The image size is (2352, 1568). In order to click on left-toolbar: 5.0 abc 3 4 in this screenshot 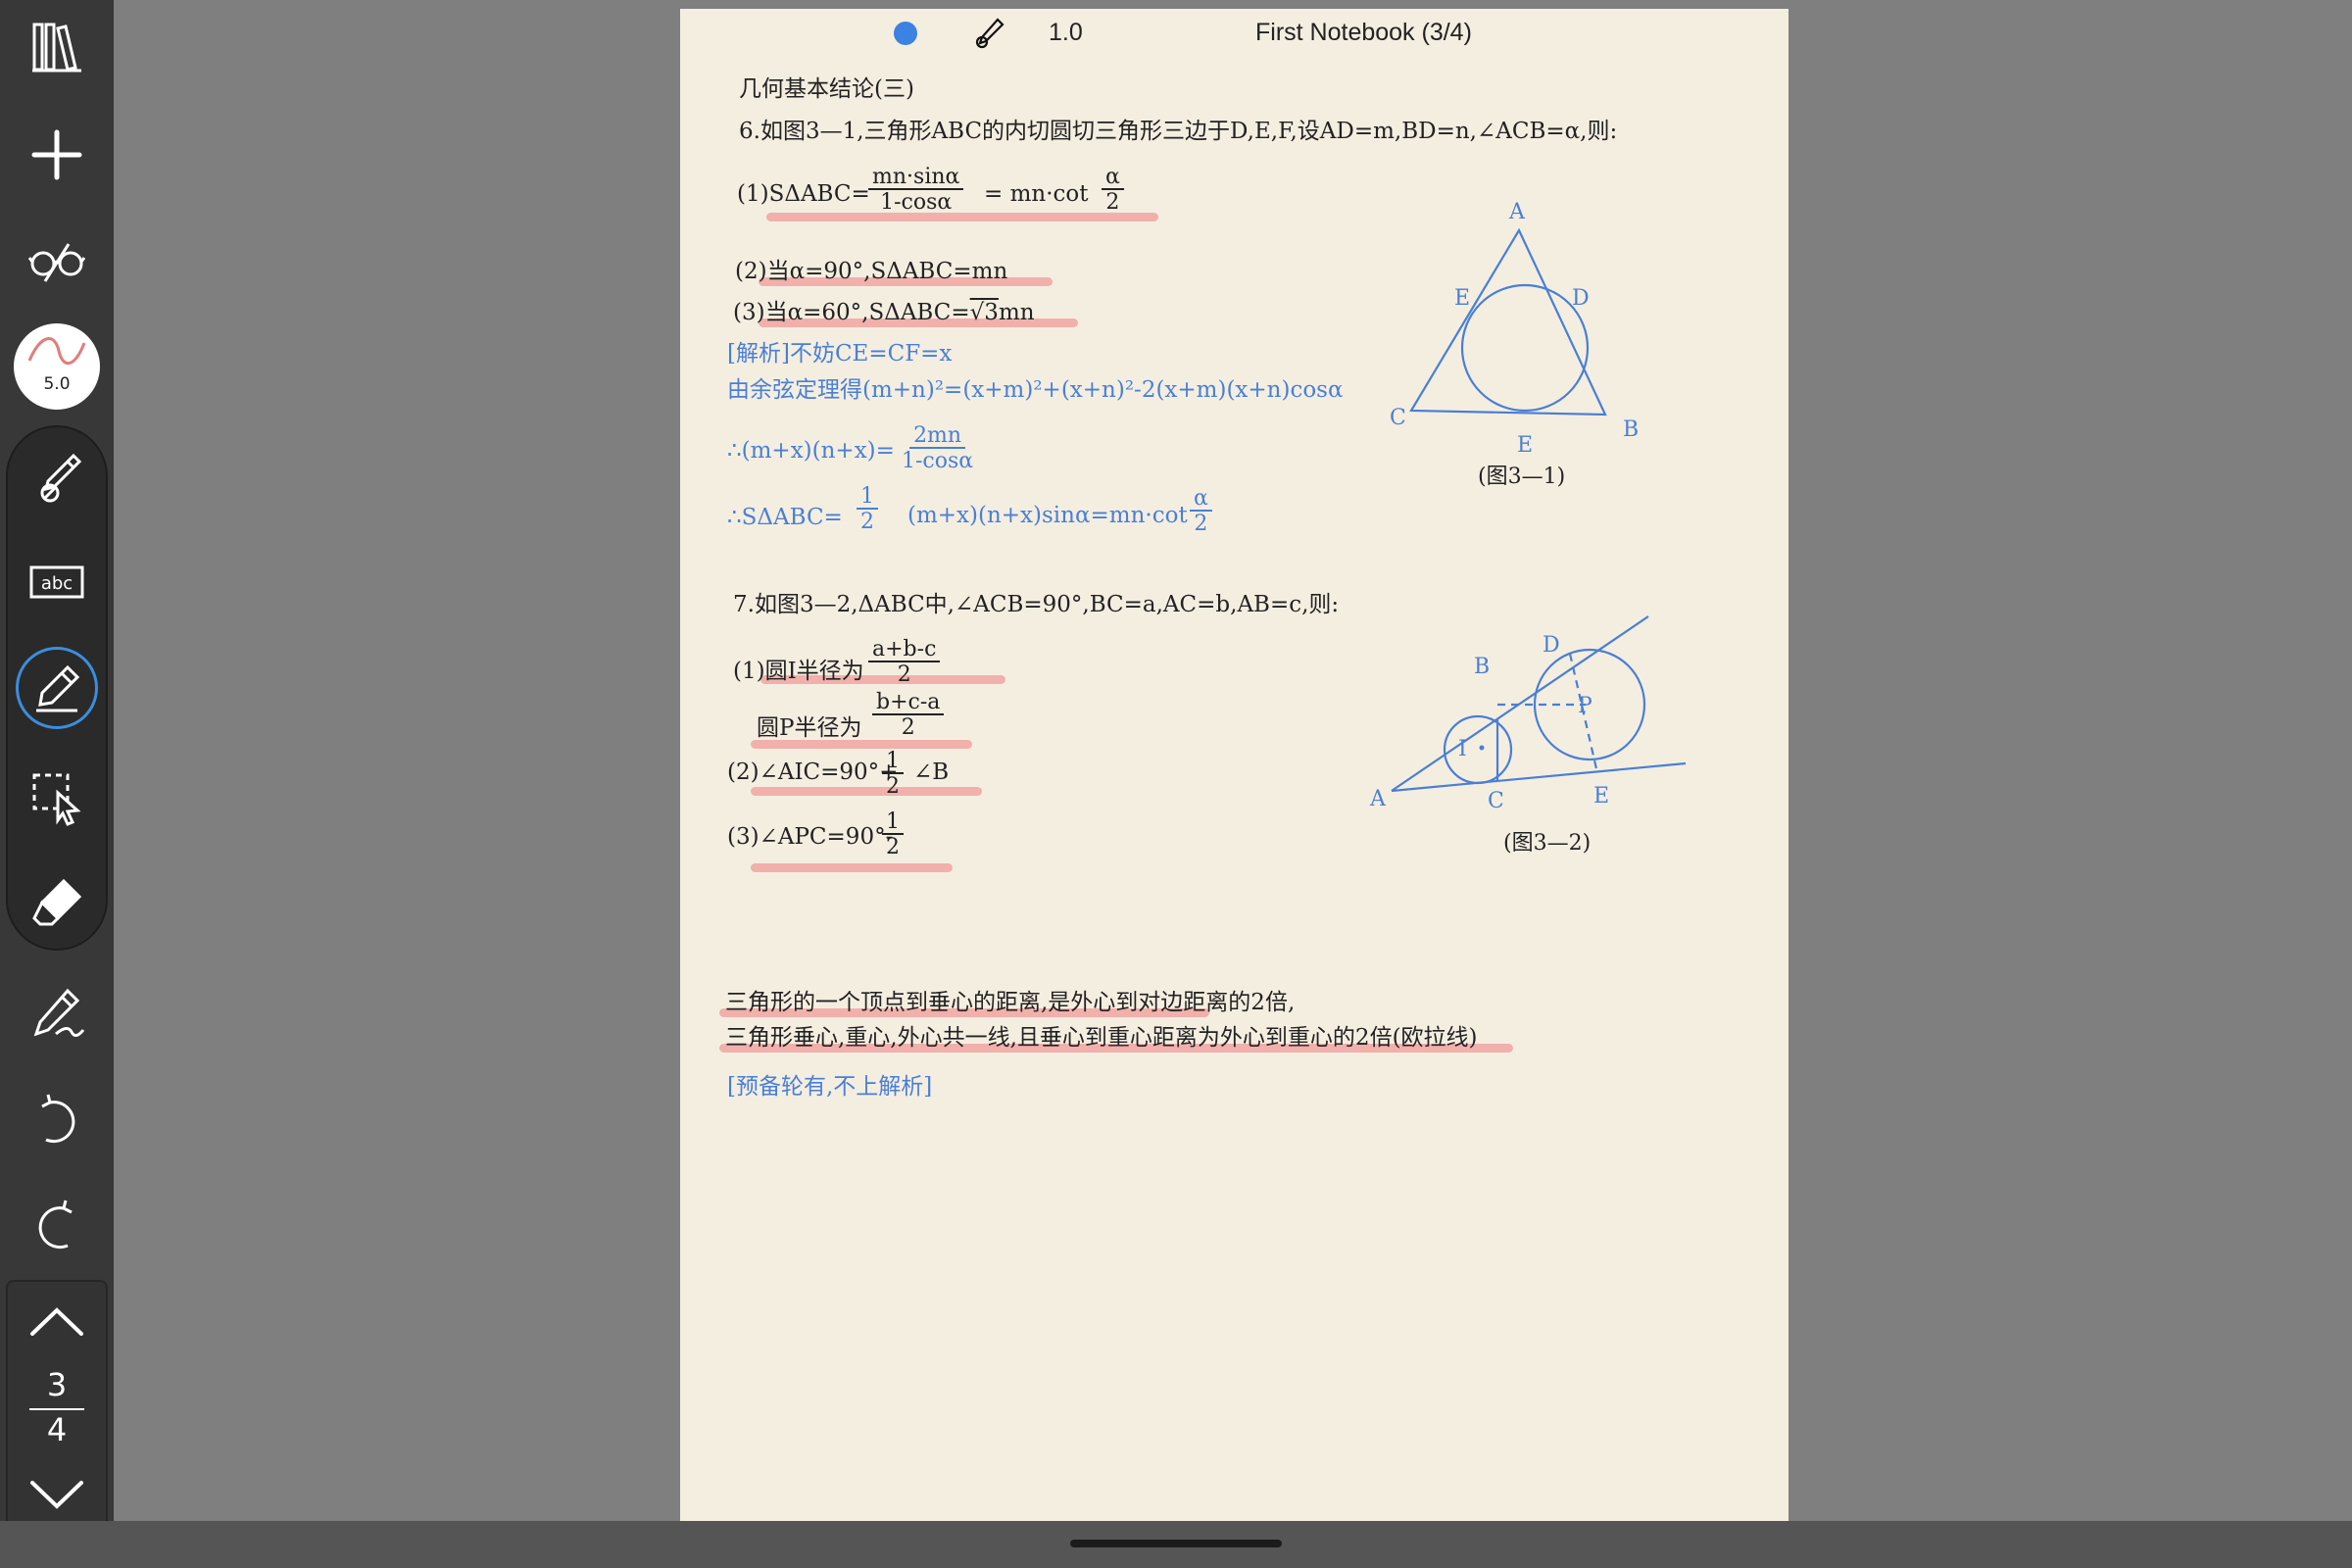, I will do `click(57, 784)`.